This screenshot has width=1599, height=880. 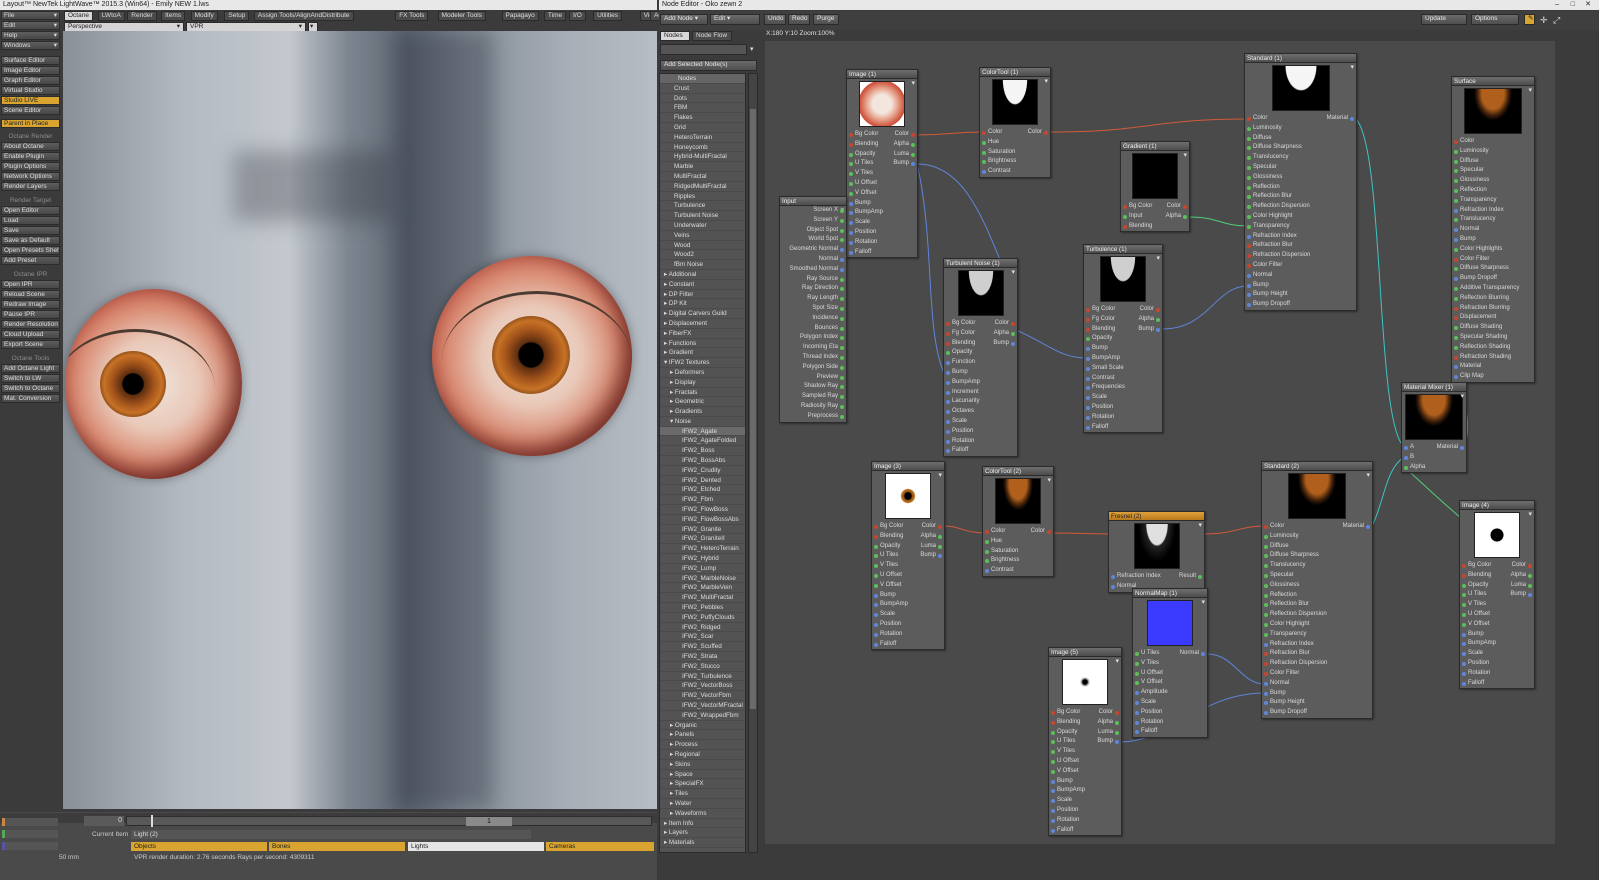 What do you see at coordinates (30, 324) in the screenshot?
I see `tool-render-resolution: Render Resolution` at bounding box center [30, 324].